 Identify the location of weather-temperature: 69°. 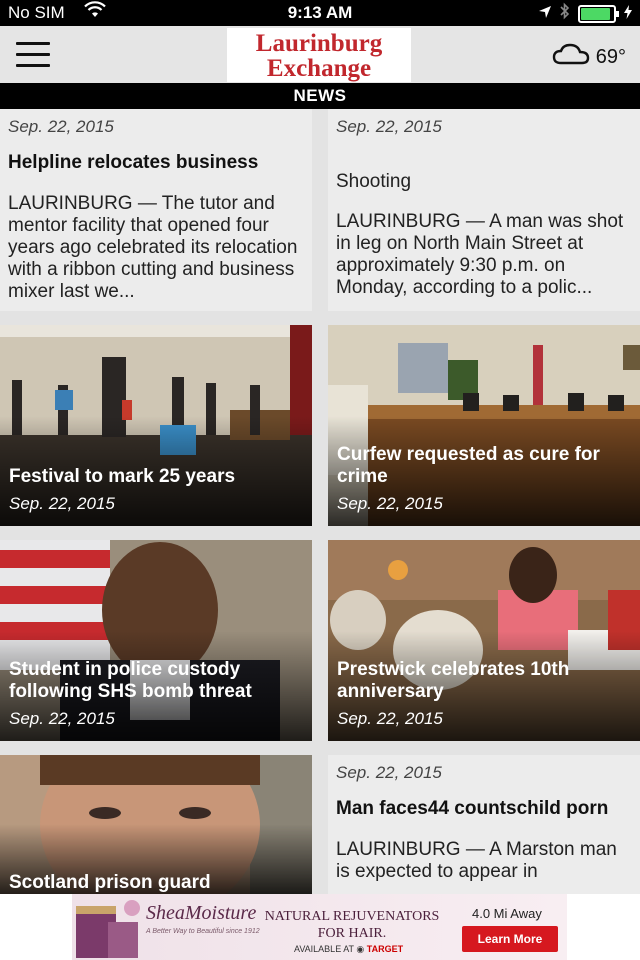
(610, 56).